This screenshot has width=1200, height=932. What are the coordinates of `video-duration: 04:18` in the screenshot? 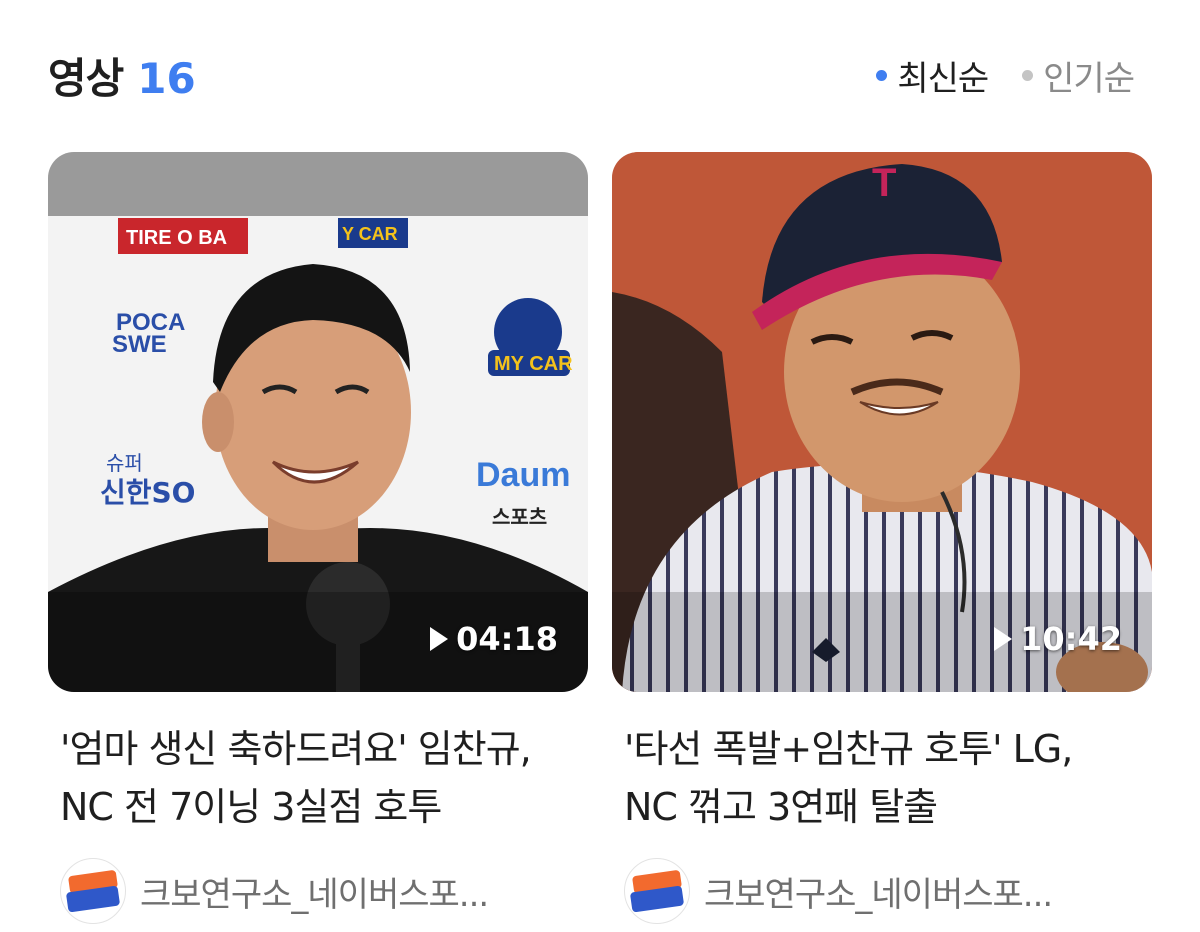 It's located at (494, 639).